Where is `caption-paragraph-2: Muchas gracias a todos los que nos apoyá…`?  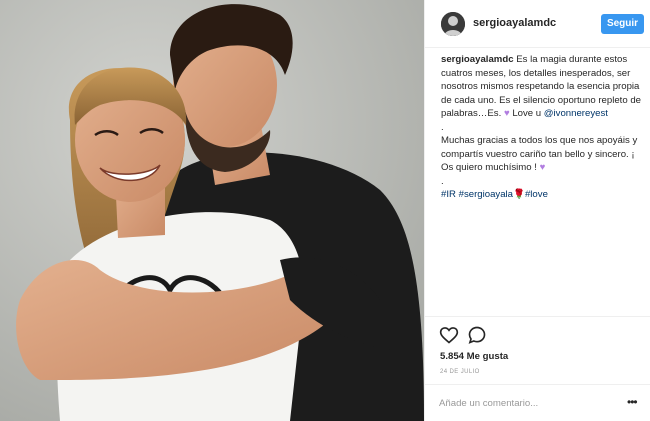 caption-paragraph-2: Muchas gracias a todos los que nos apoyá… is located at coordinates (541, 154).